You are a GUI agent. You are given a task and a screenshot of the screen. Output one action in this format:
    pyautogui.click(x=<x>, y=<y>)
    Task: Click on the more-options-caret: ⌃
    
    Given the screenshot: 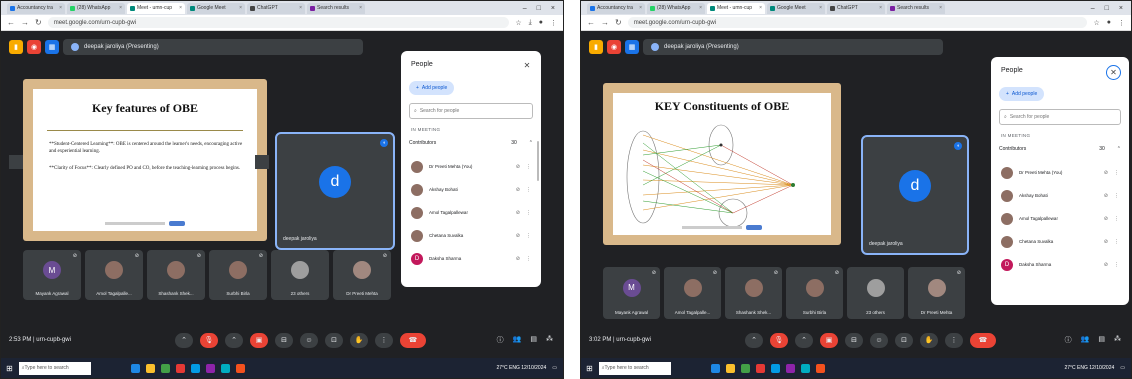 What is the action you would take?
    pyautogui.click(x=184, y=340)
    